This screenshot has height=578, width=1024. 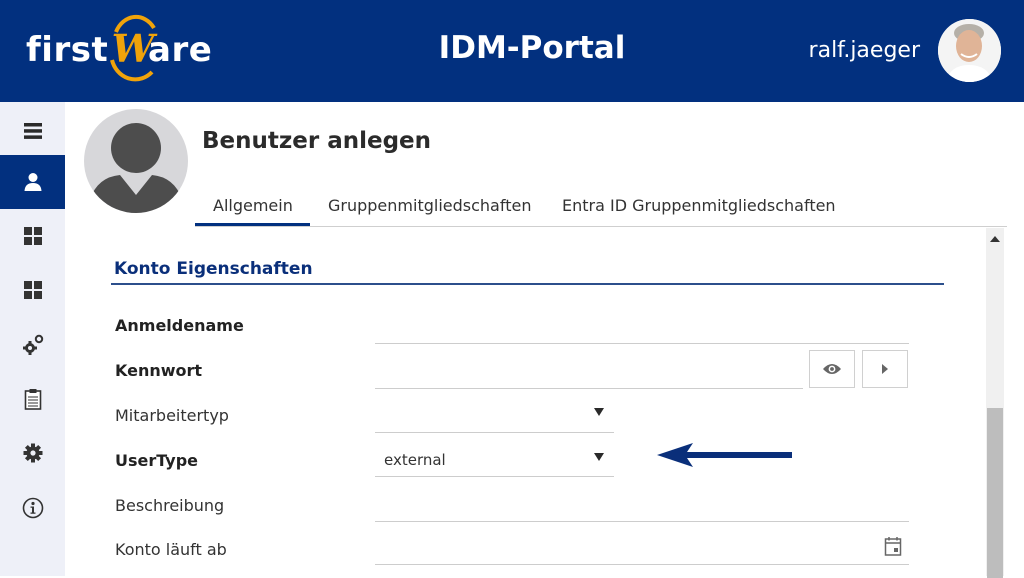 I want to click on label-usertype: UserType, so click(x=157, y=460).